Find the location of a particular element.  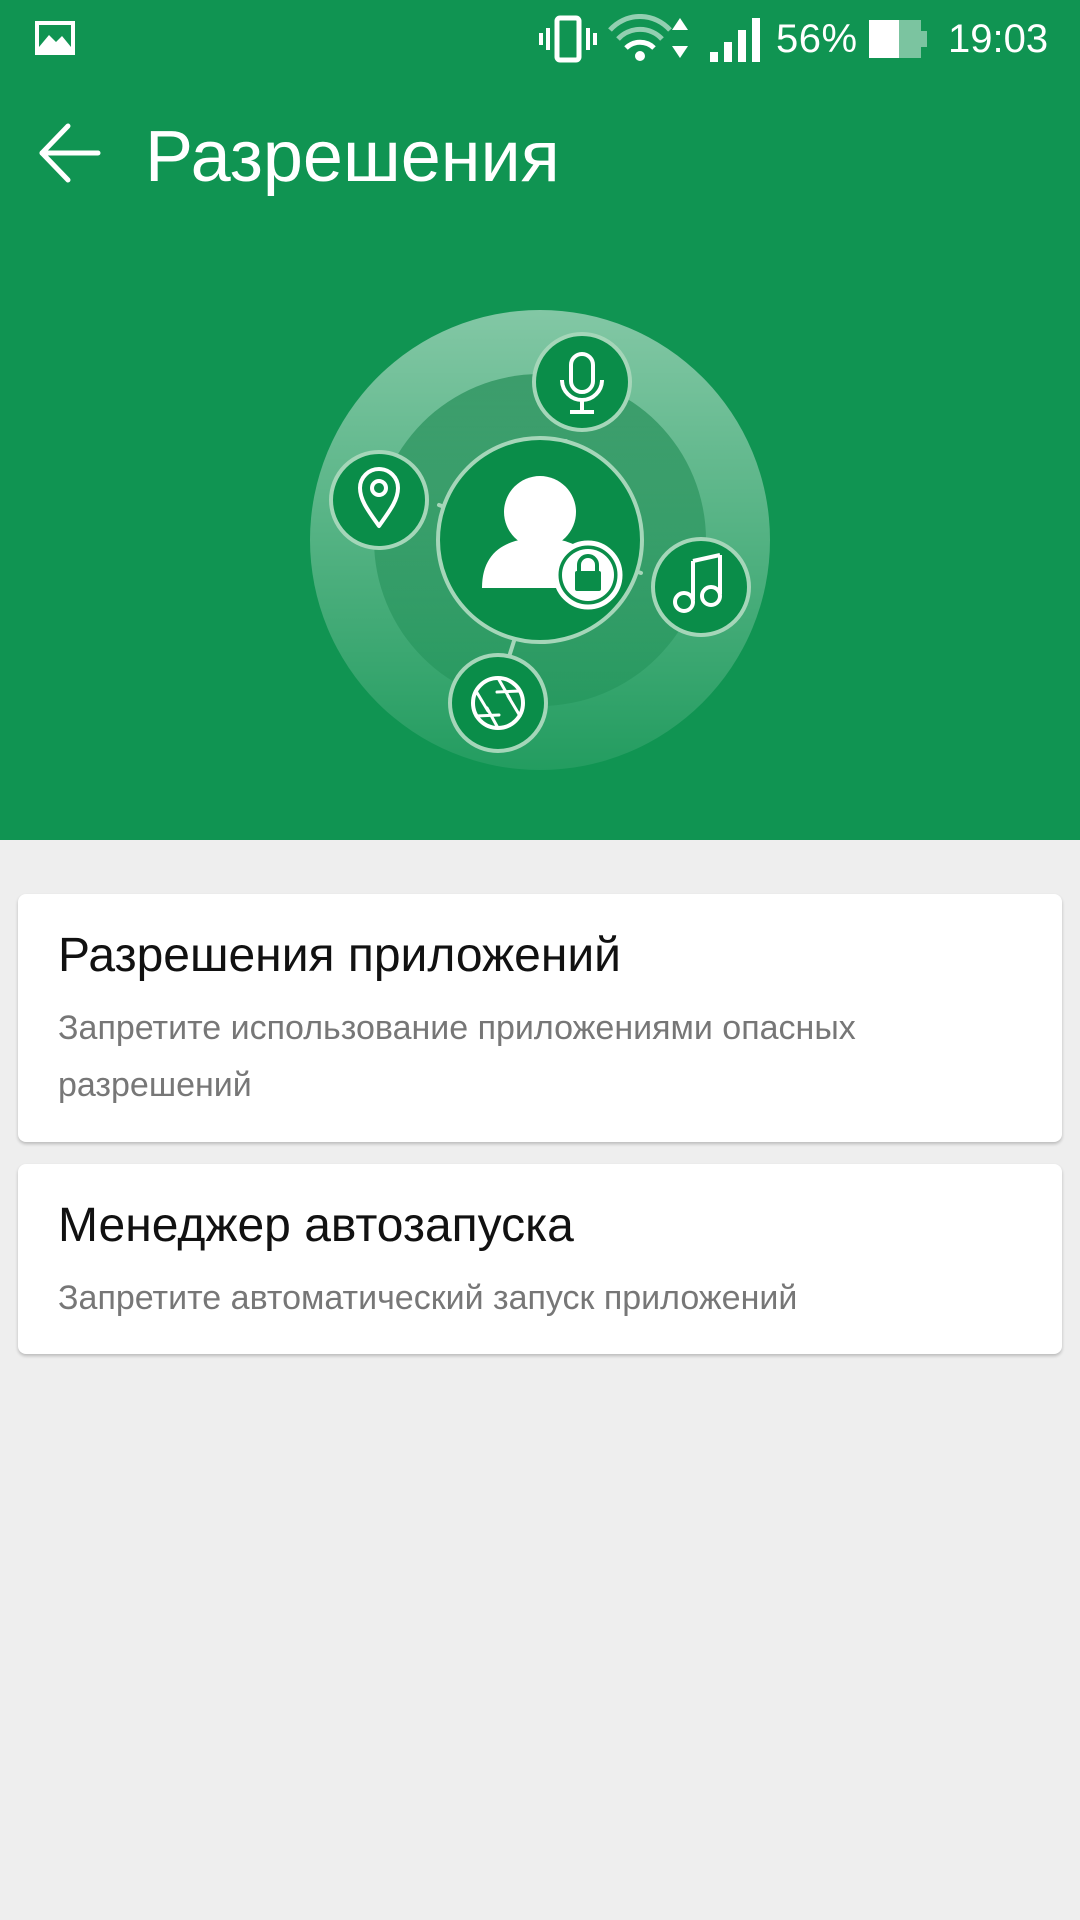

music-note-icon is located at coordinates (701, 587).